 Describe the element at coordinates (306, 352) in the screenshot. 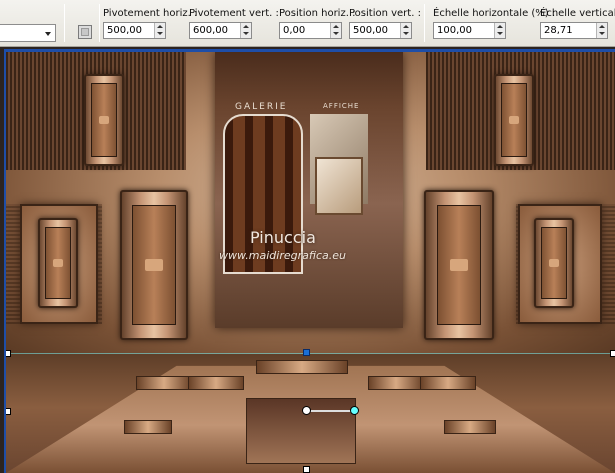

I see `deform-handle-top` at that location.